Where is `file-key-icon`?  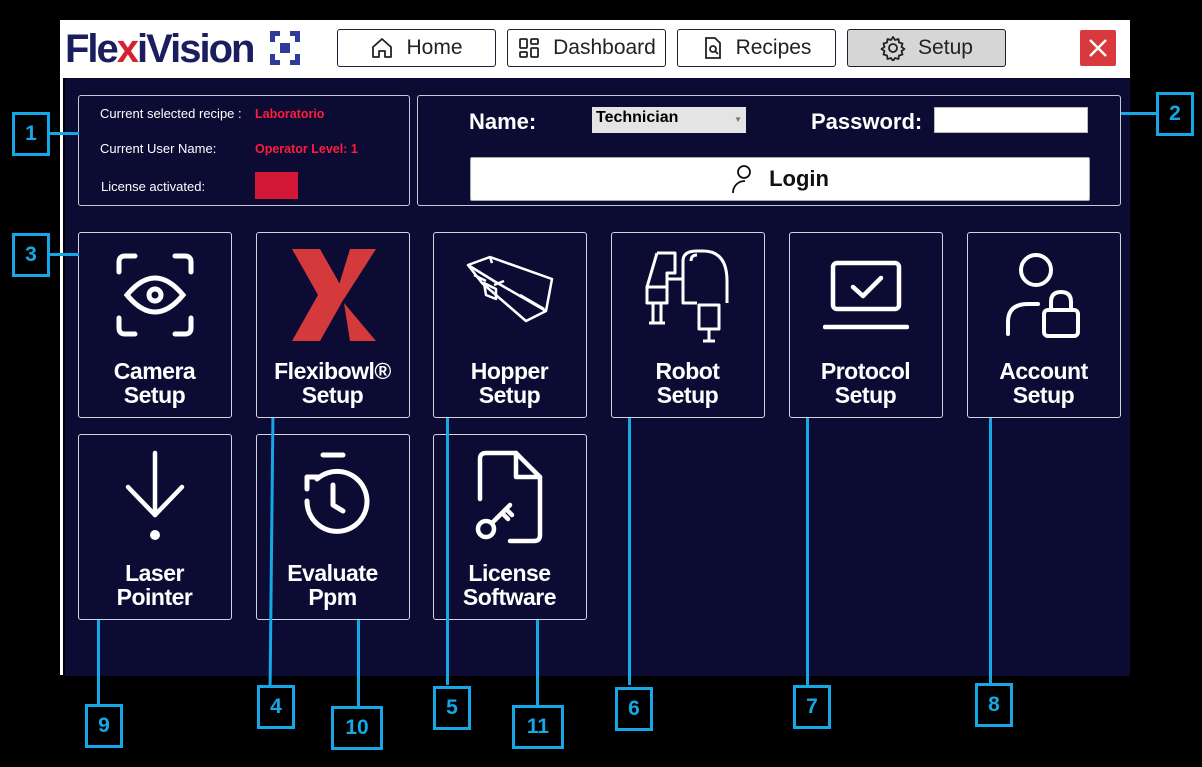 file-key-icon is located at coordinates (508, 497).